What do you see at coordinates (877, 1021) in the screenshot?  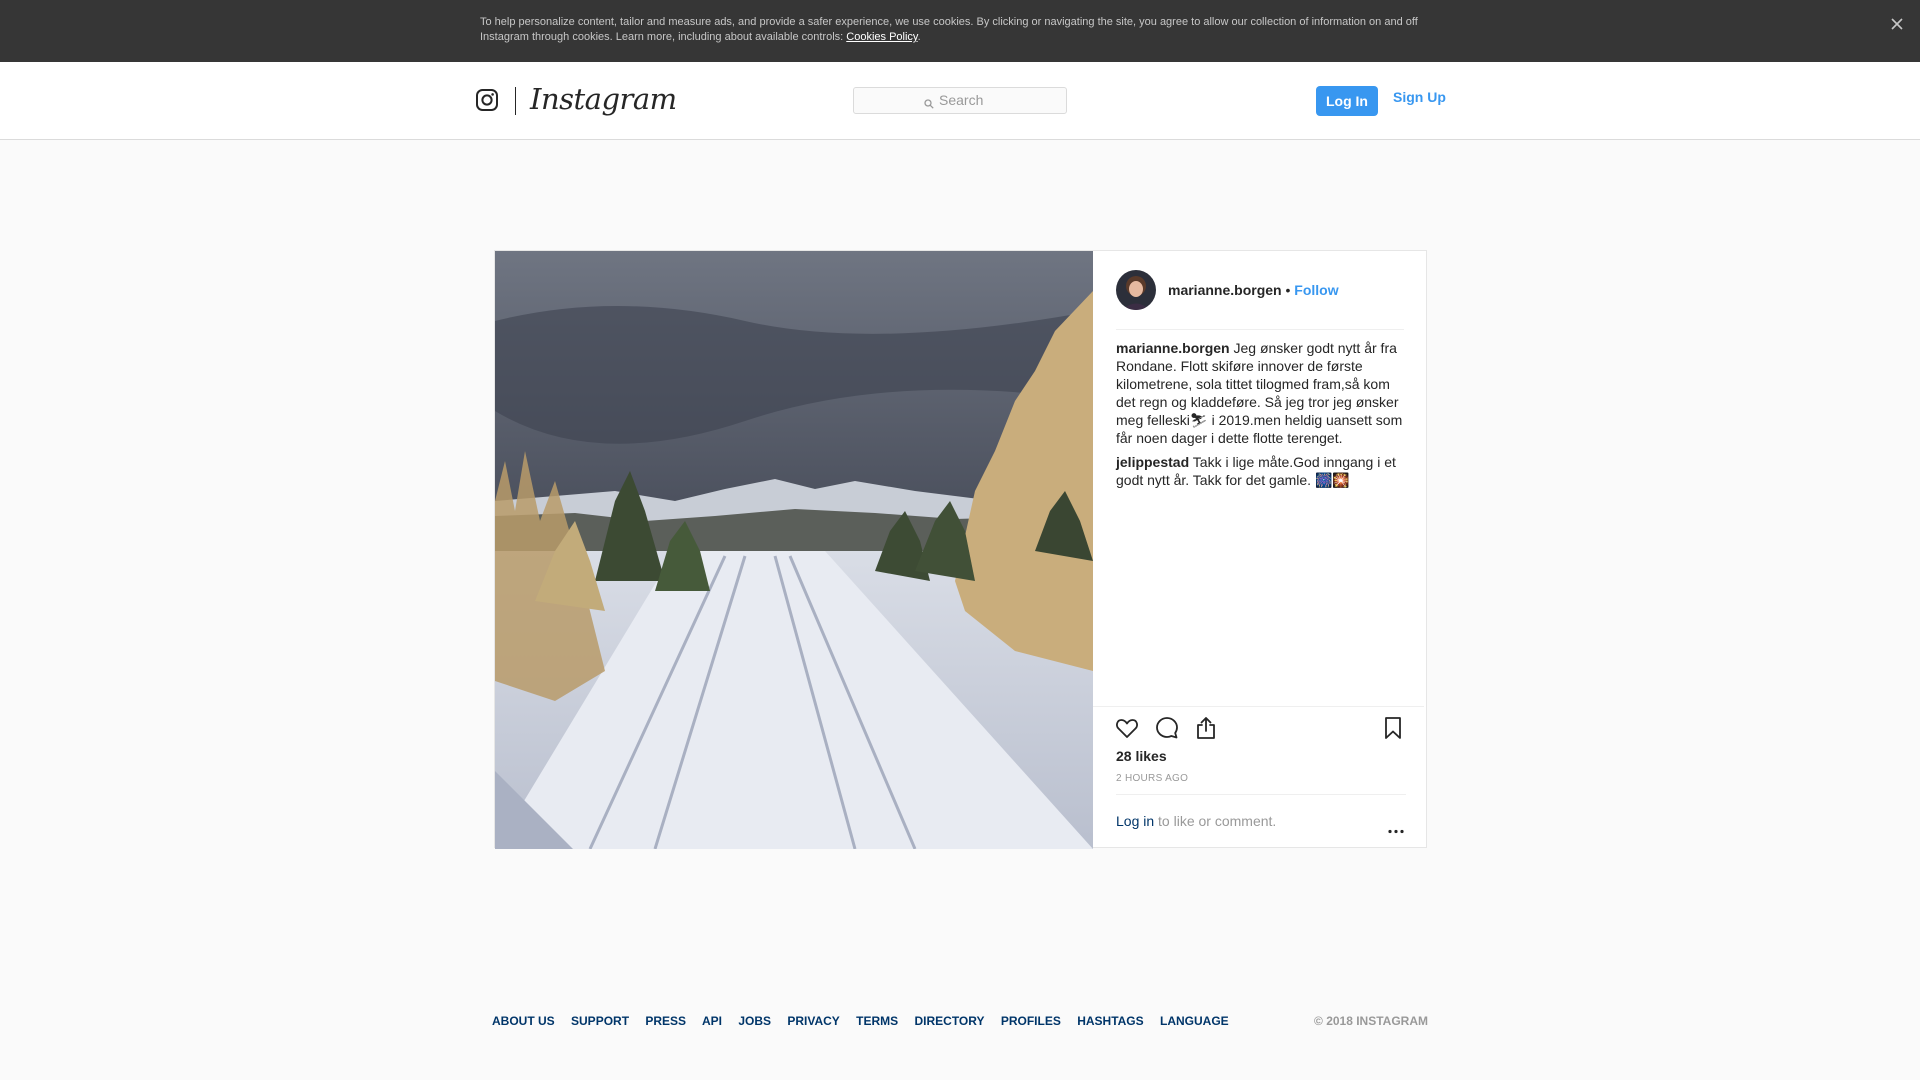 I see `footer-link-terms: TERMS` at bounding box center [877, 1021].